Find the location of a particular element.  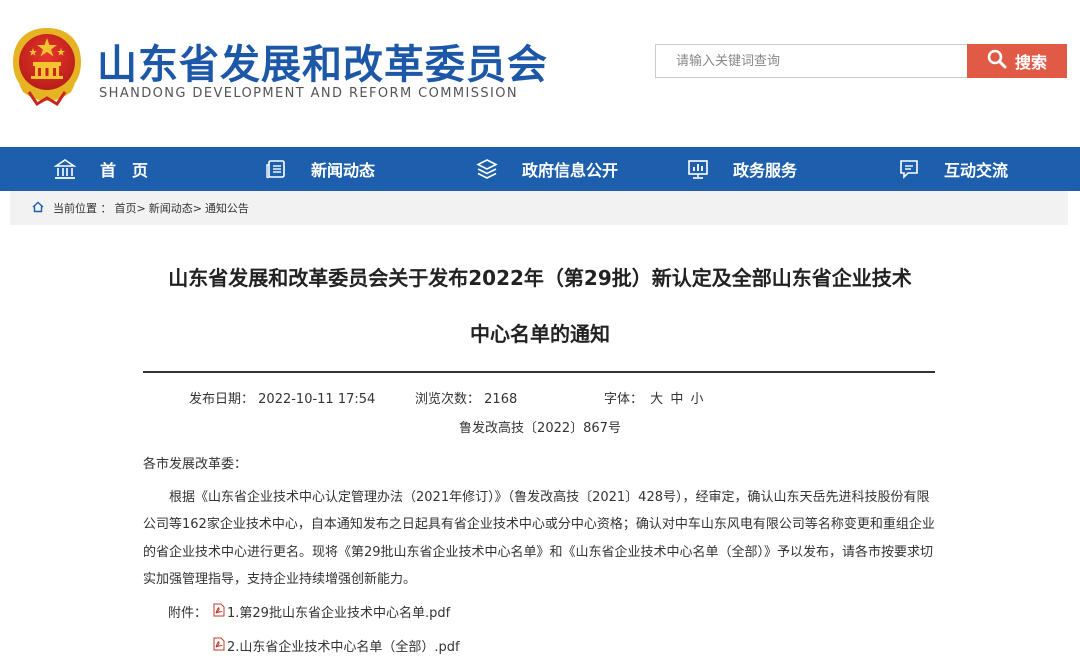

article-title-line1: 山东省发展和改革委员会关于发布2022年（第29批）新认定及全部山东省企业技术 is located at coordinates (540, 278).